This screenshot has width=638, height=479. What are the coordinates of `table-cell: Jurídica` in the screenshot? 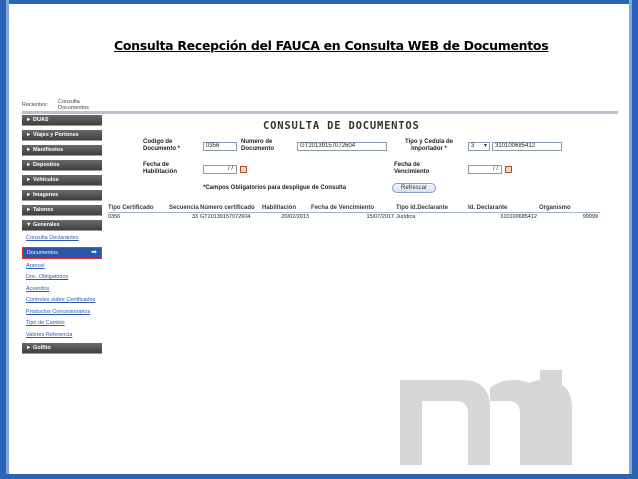 It's located at (406, 217).